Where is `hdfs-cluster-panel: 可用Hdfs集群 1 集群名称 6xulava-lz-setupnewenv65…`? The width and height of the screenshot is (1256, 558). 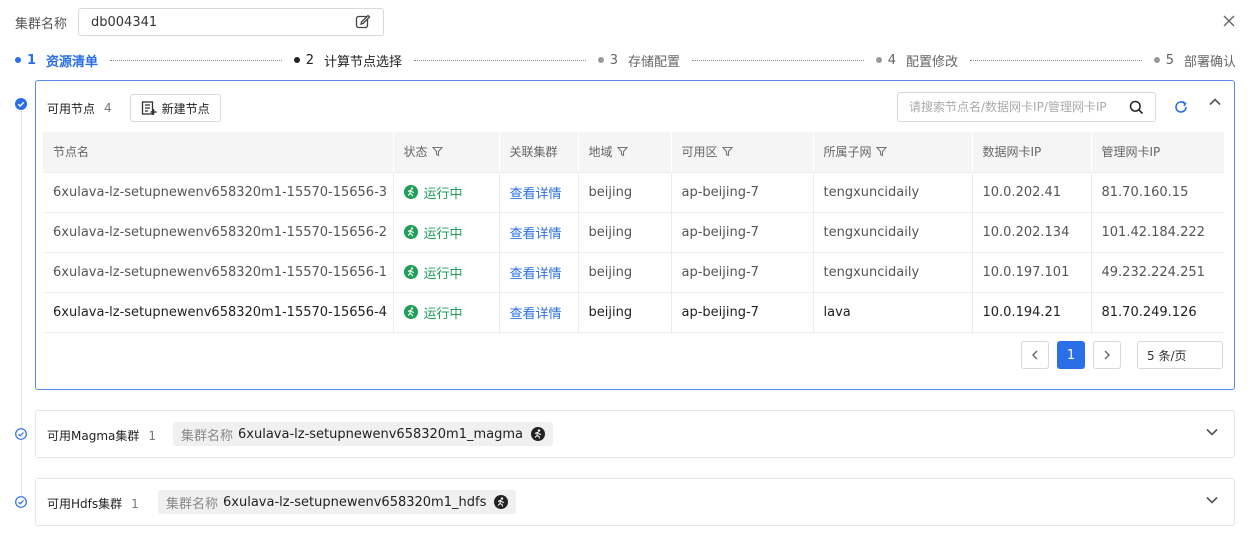 hdfs-cluster-panel: 可用Hdfs集群 1 集群名称 6xulava-lz-setupnewenv65… is located at coordinates (635, 502).